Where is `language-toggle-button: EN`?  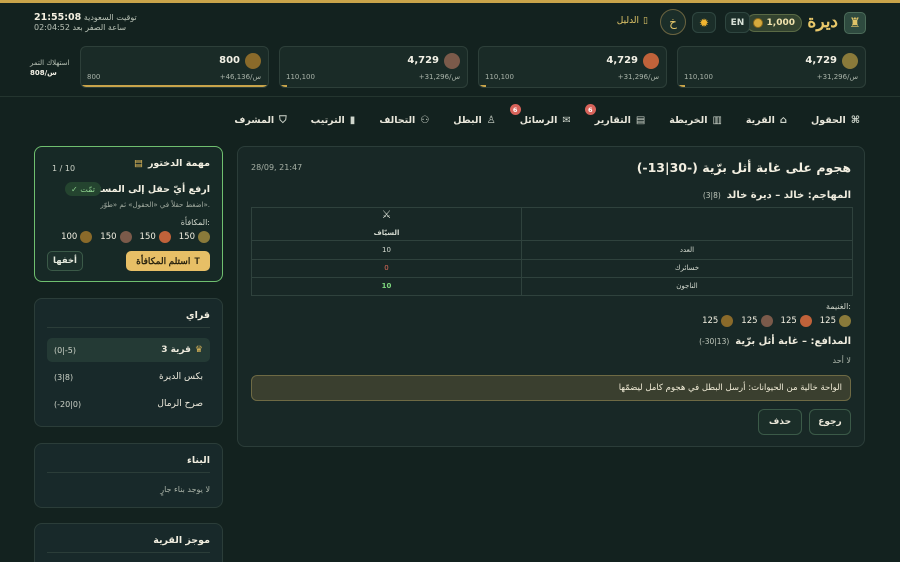
language-toggle-button: EN is located at coordinates (737, 22).